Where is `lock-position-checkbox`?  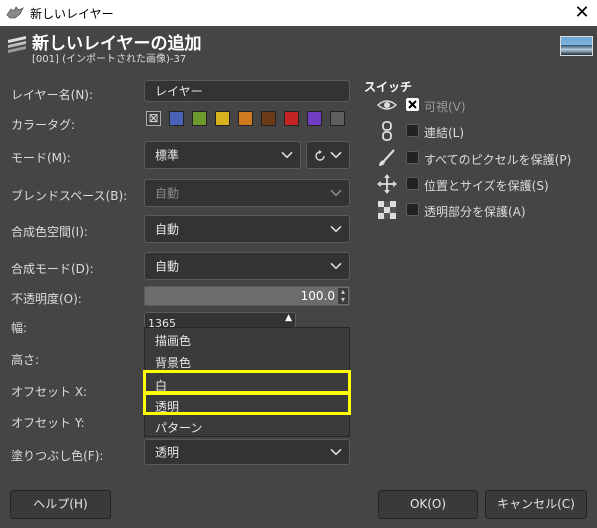 lock-position-checkbox is located at coordinates (412, 183).